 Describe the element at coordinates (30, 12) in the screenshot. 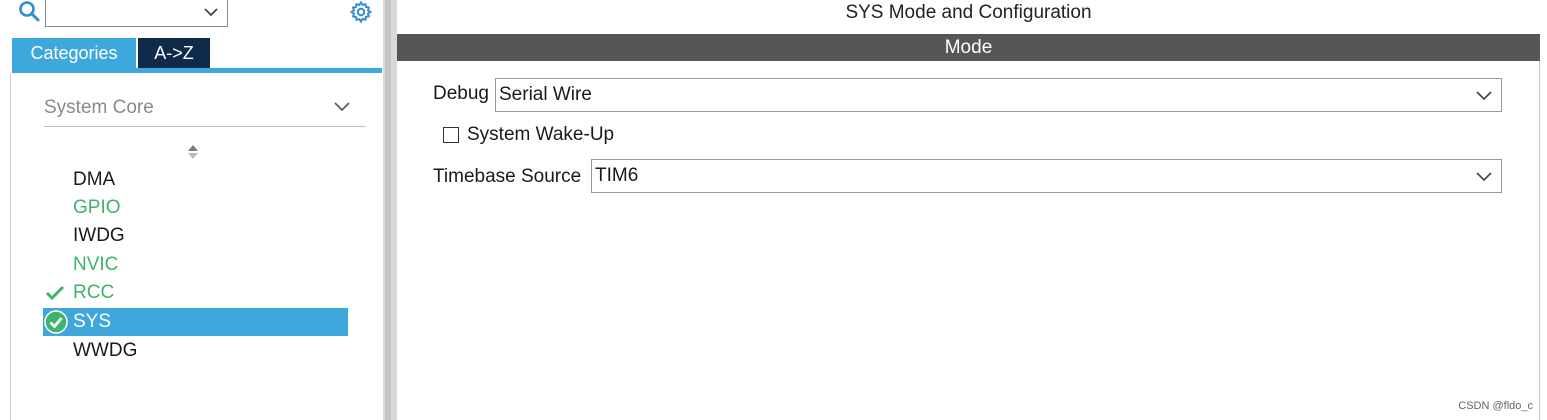

I see `search-icon` at that location.